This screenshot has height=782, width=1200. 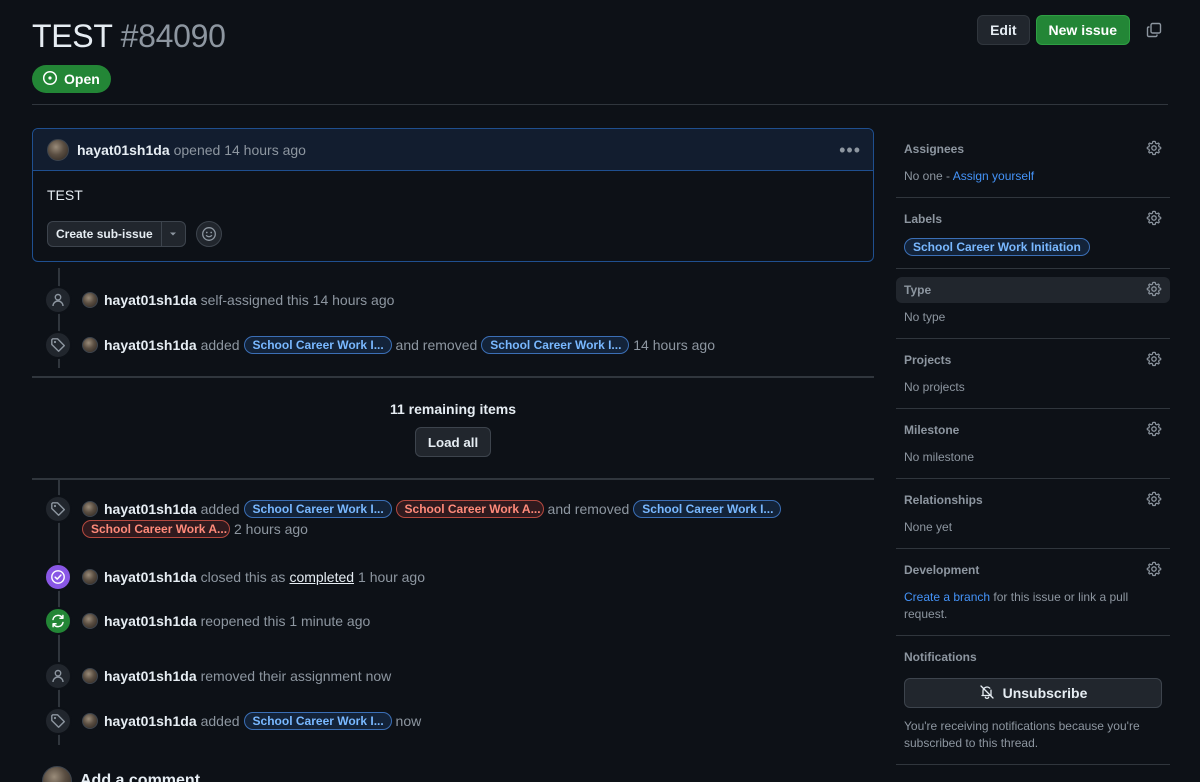 I want to click on sync-icon, so click(x=58, y=621).